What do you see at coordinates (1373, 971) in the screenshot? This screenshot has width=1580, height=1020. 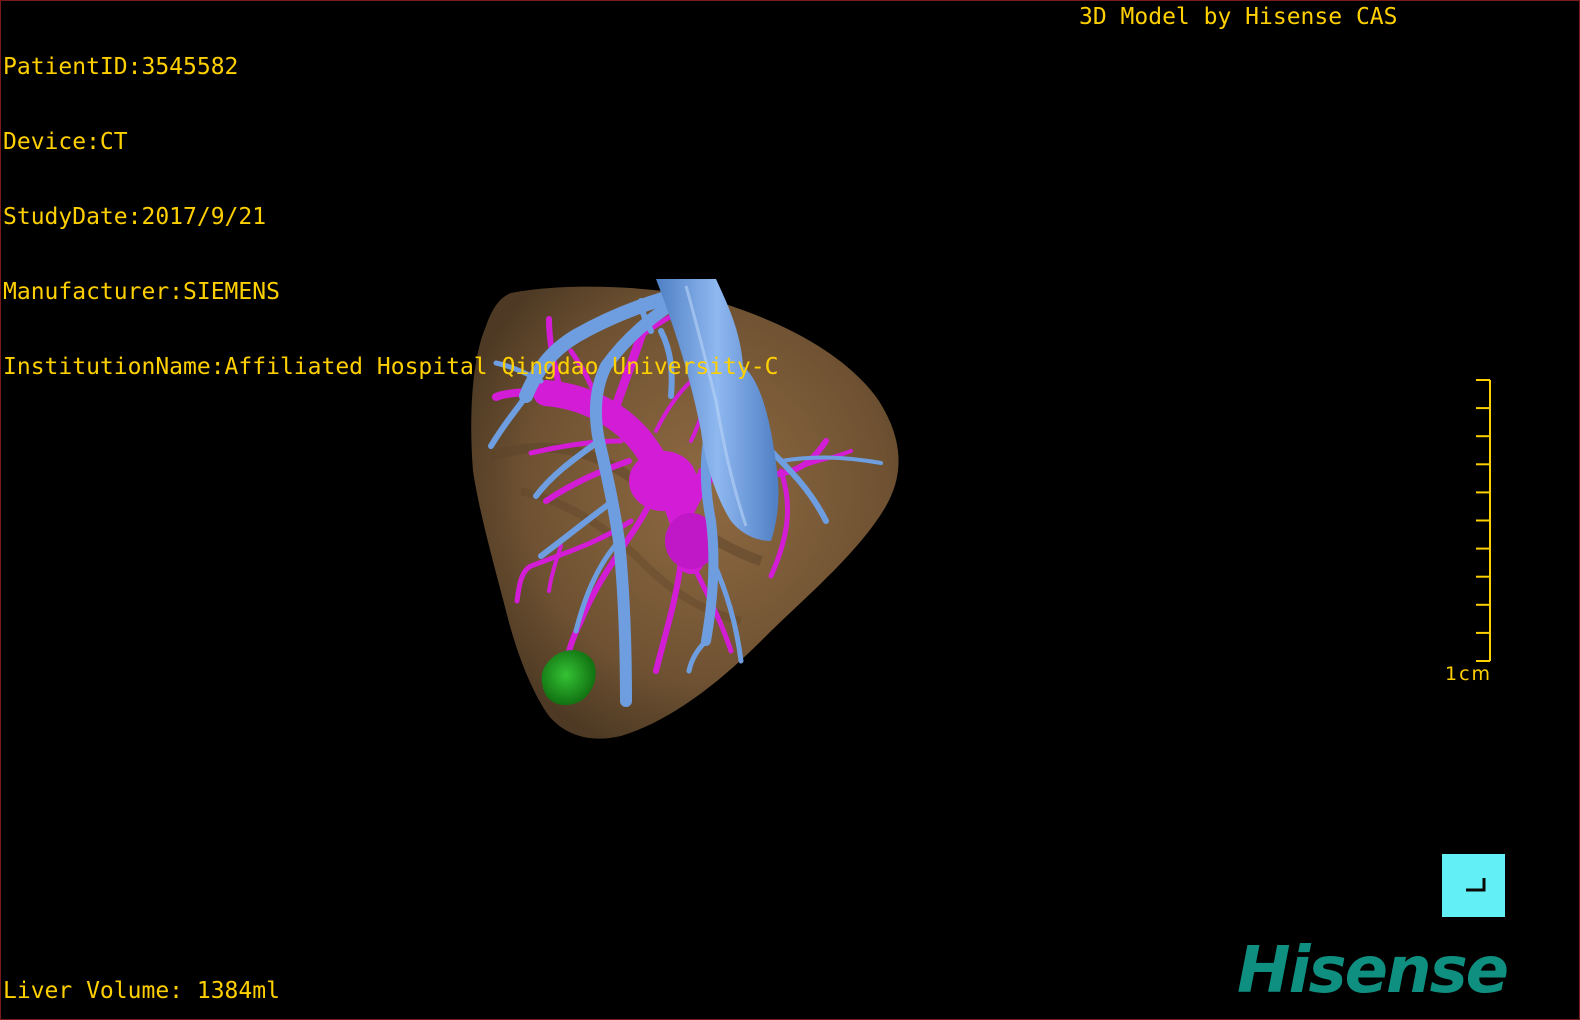 I see `hisense-logo: Hisense` at bounding box center [1373, 971].